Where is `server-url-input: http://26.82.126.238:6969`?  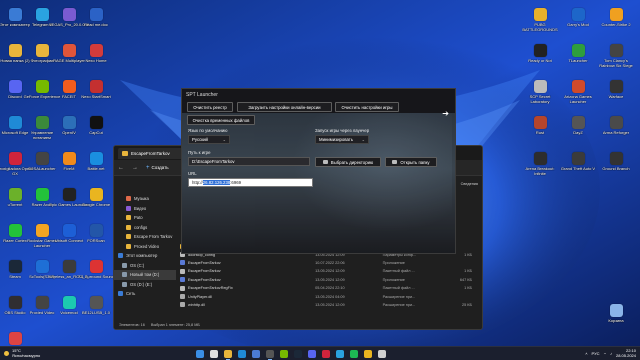 server-url-input: http://26.82.126.238:6969 is located at coordinates (250, 182).